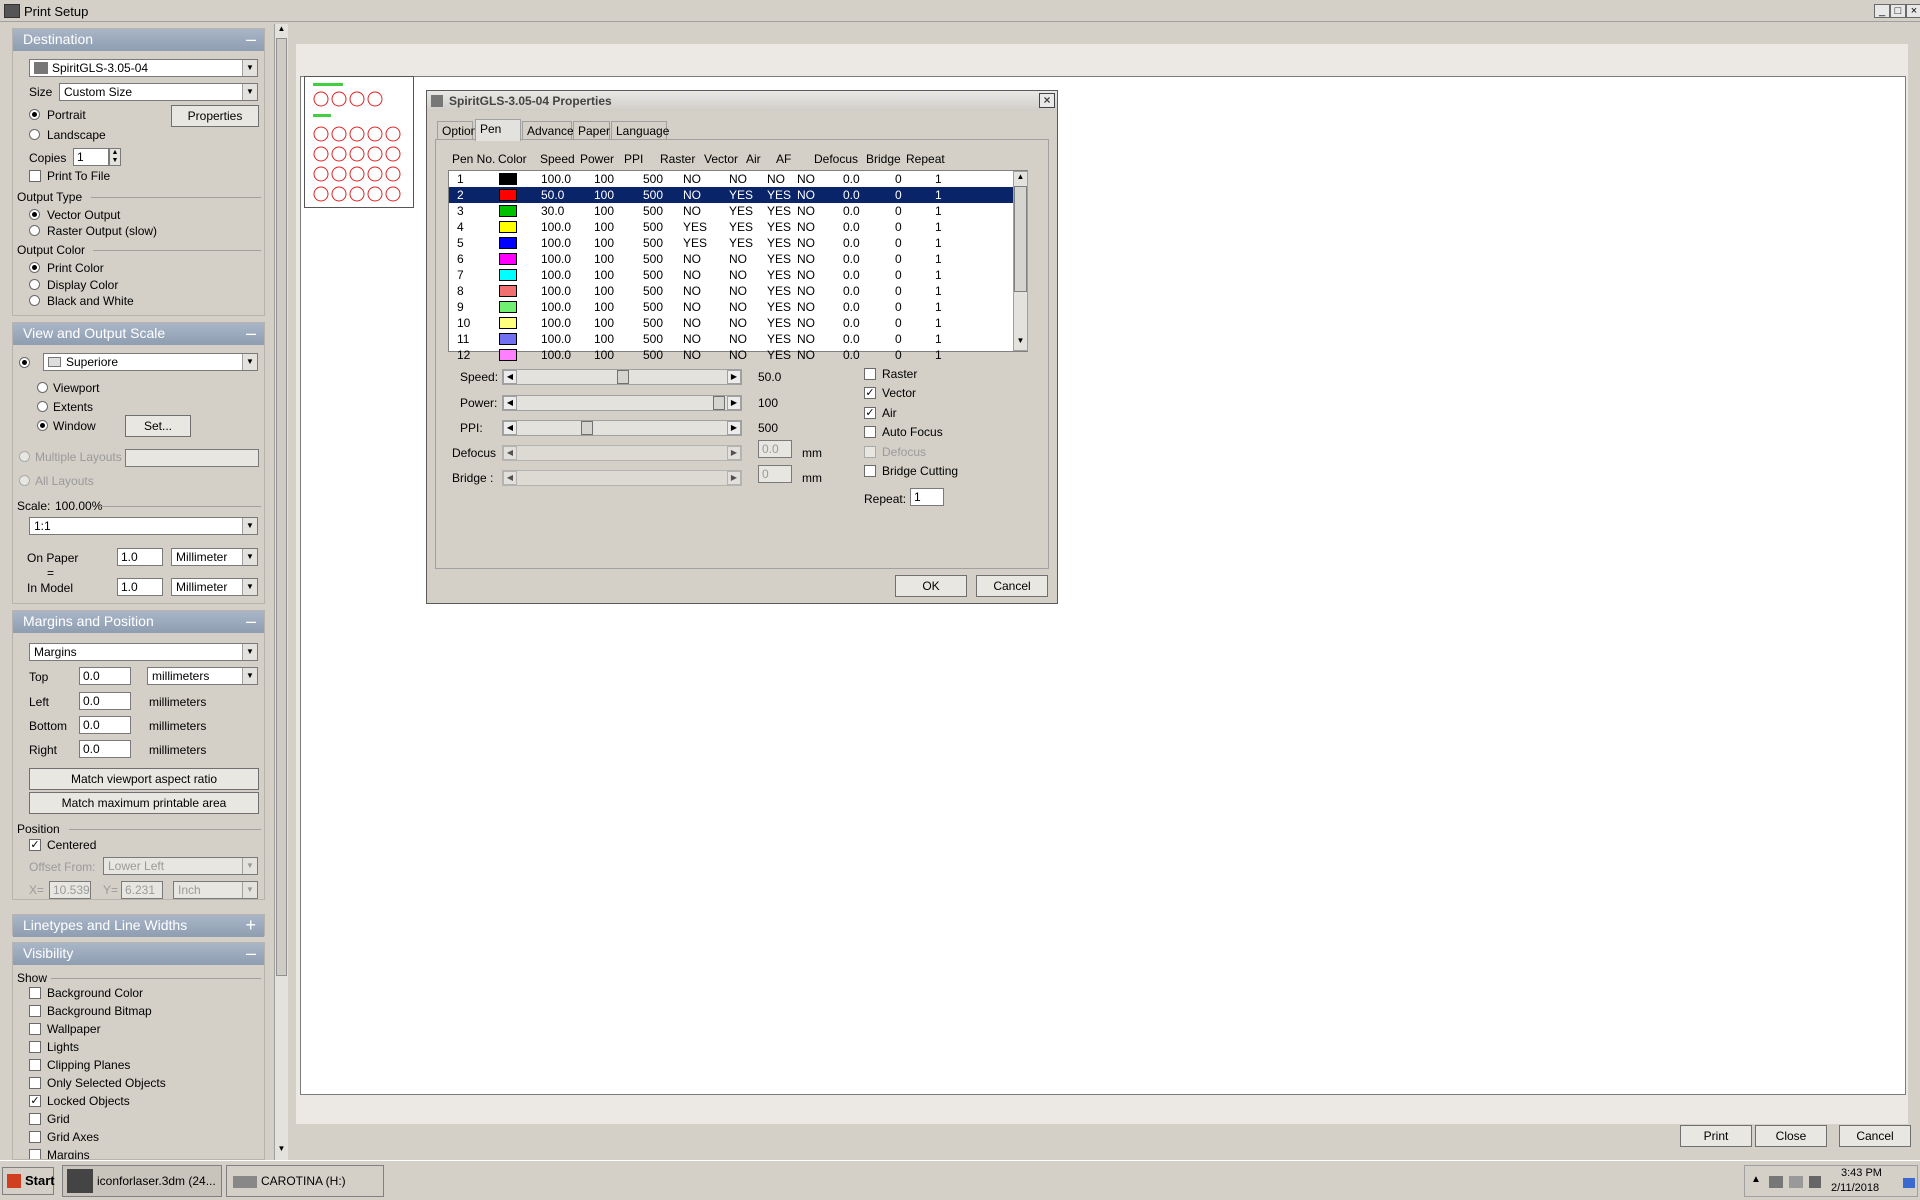 Image resolution: width=1920 pixels, height=1200 pixels. Describe the element at coordinates (622, 403) in the screenshot. I see `power-slider: ◀ ▶` at that location.